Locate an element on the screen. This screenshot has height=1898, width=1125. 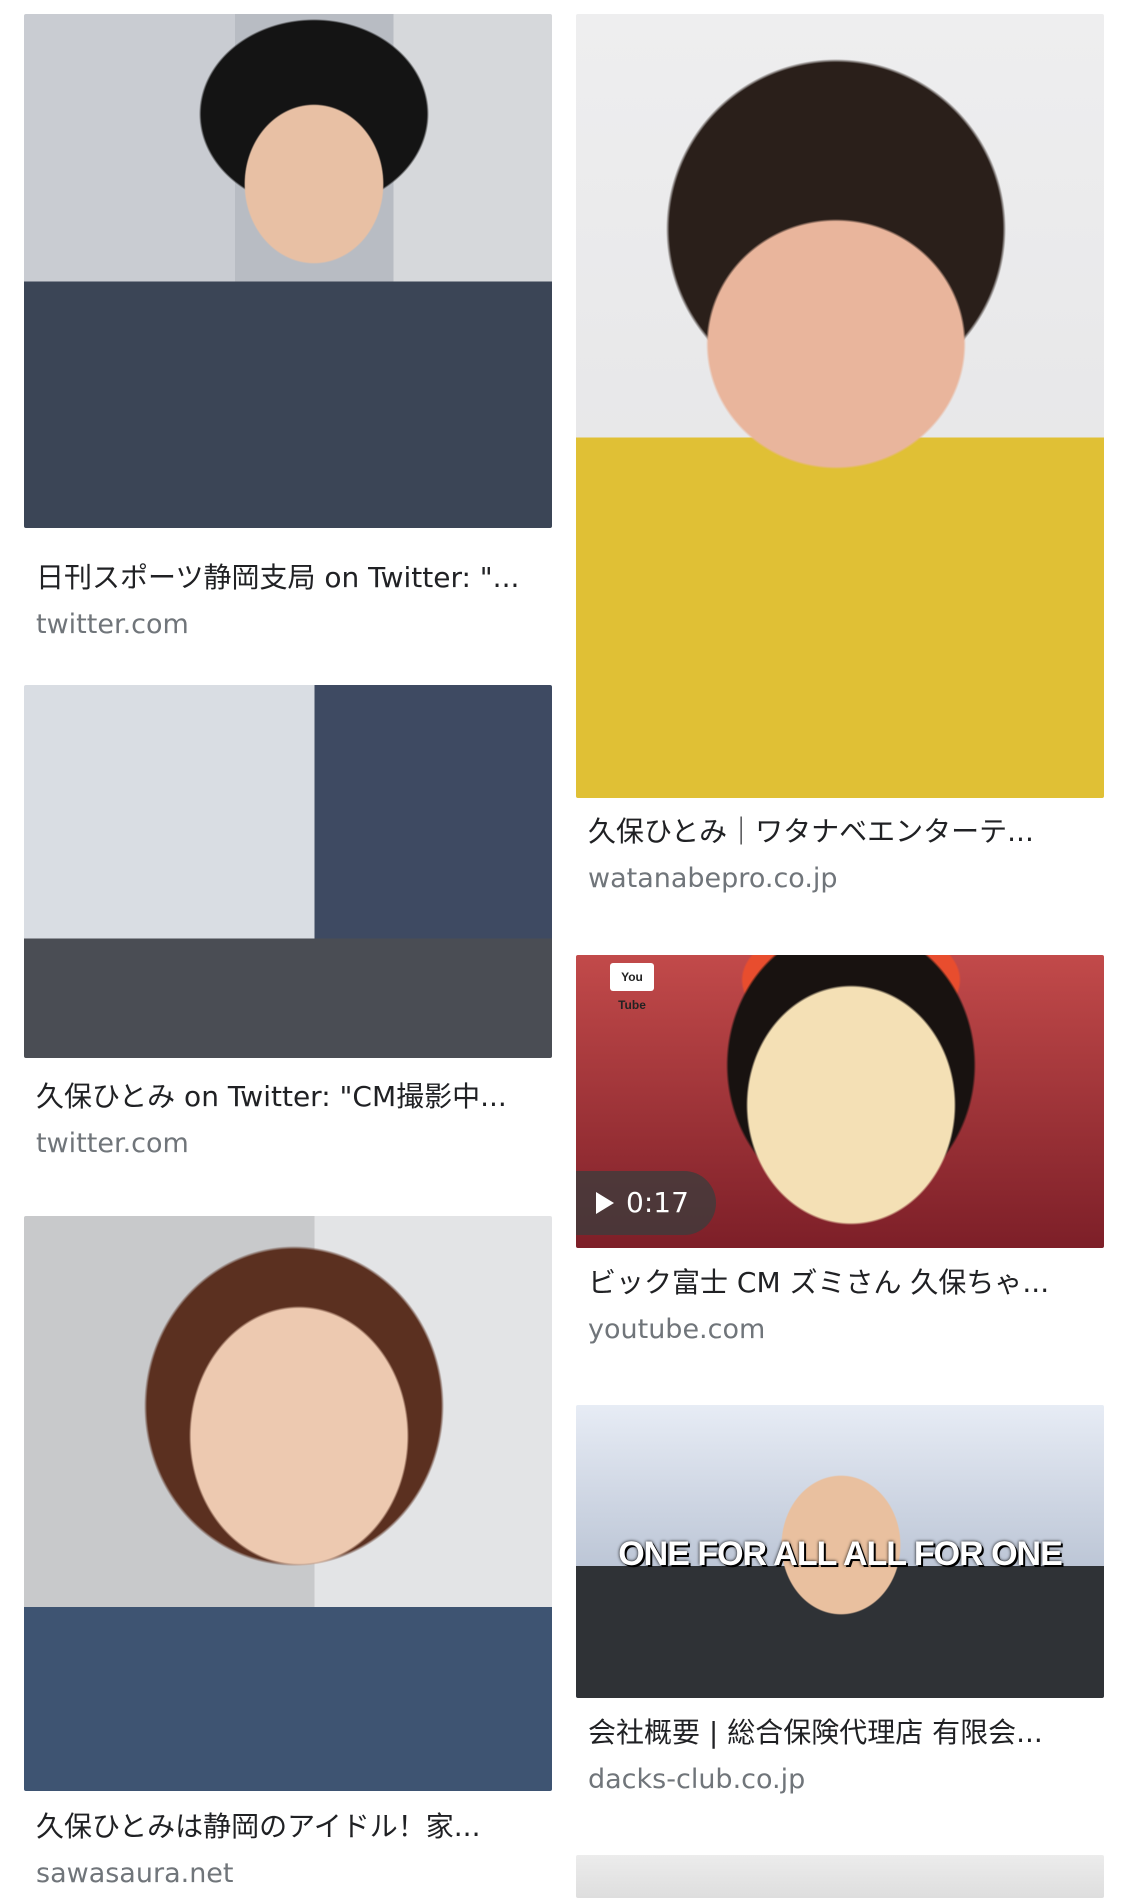
play-icon is located at coordinates (605, 1203).